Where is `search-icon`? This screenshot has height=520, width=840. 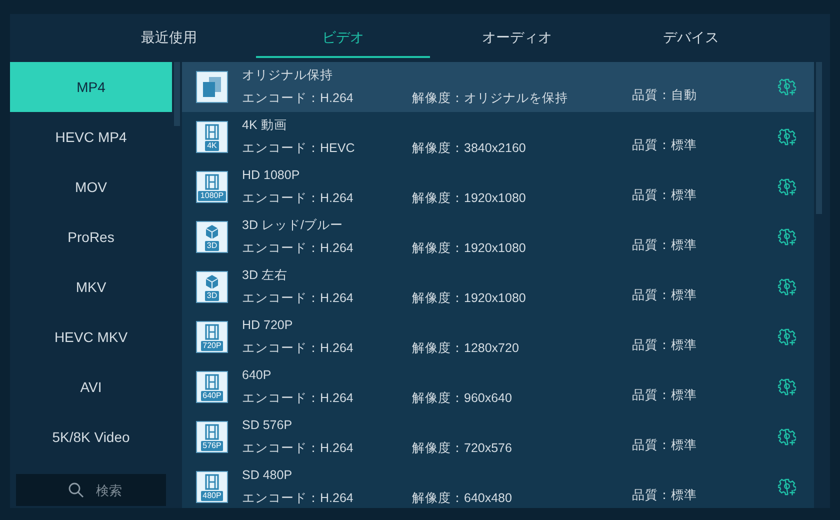 search-icon is located at coordinates (76, 490).